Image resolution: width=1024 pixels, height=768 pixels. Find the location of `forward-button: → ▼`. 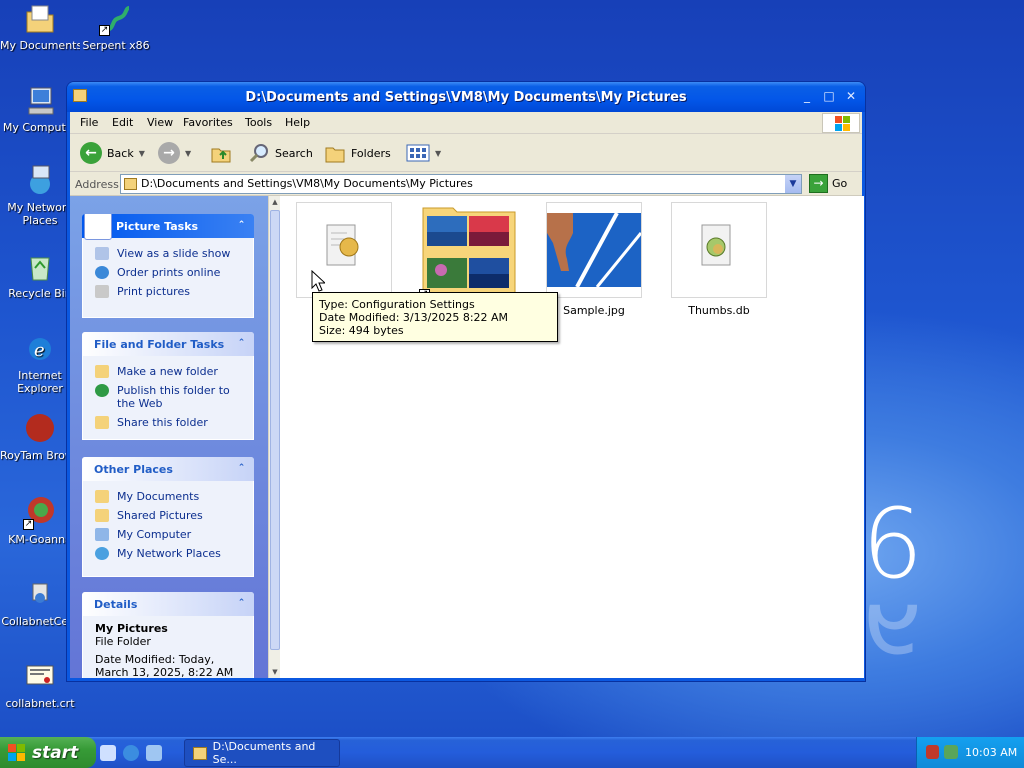

forward-button: → ▼ is located at coordinates (174, 153).